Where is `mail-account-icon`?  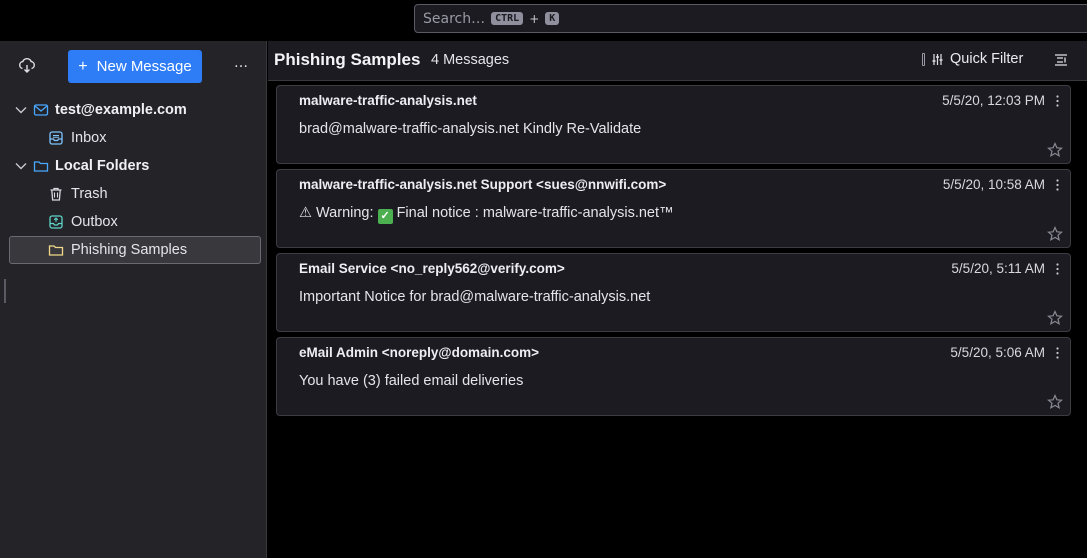 mail-account-icon is located at coordinates (41, 110).